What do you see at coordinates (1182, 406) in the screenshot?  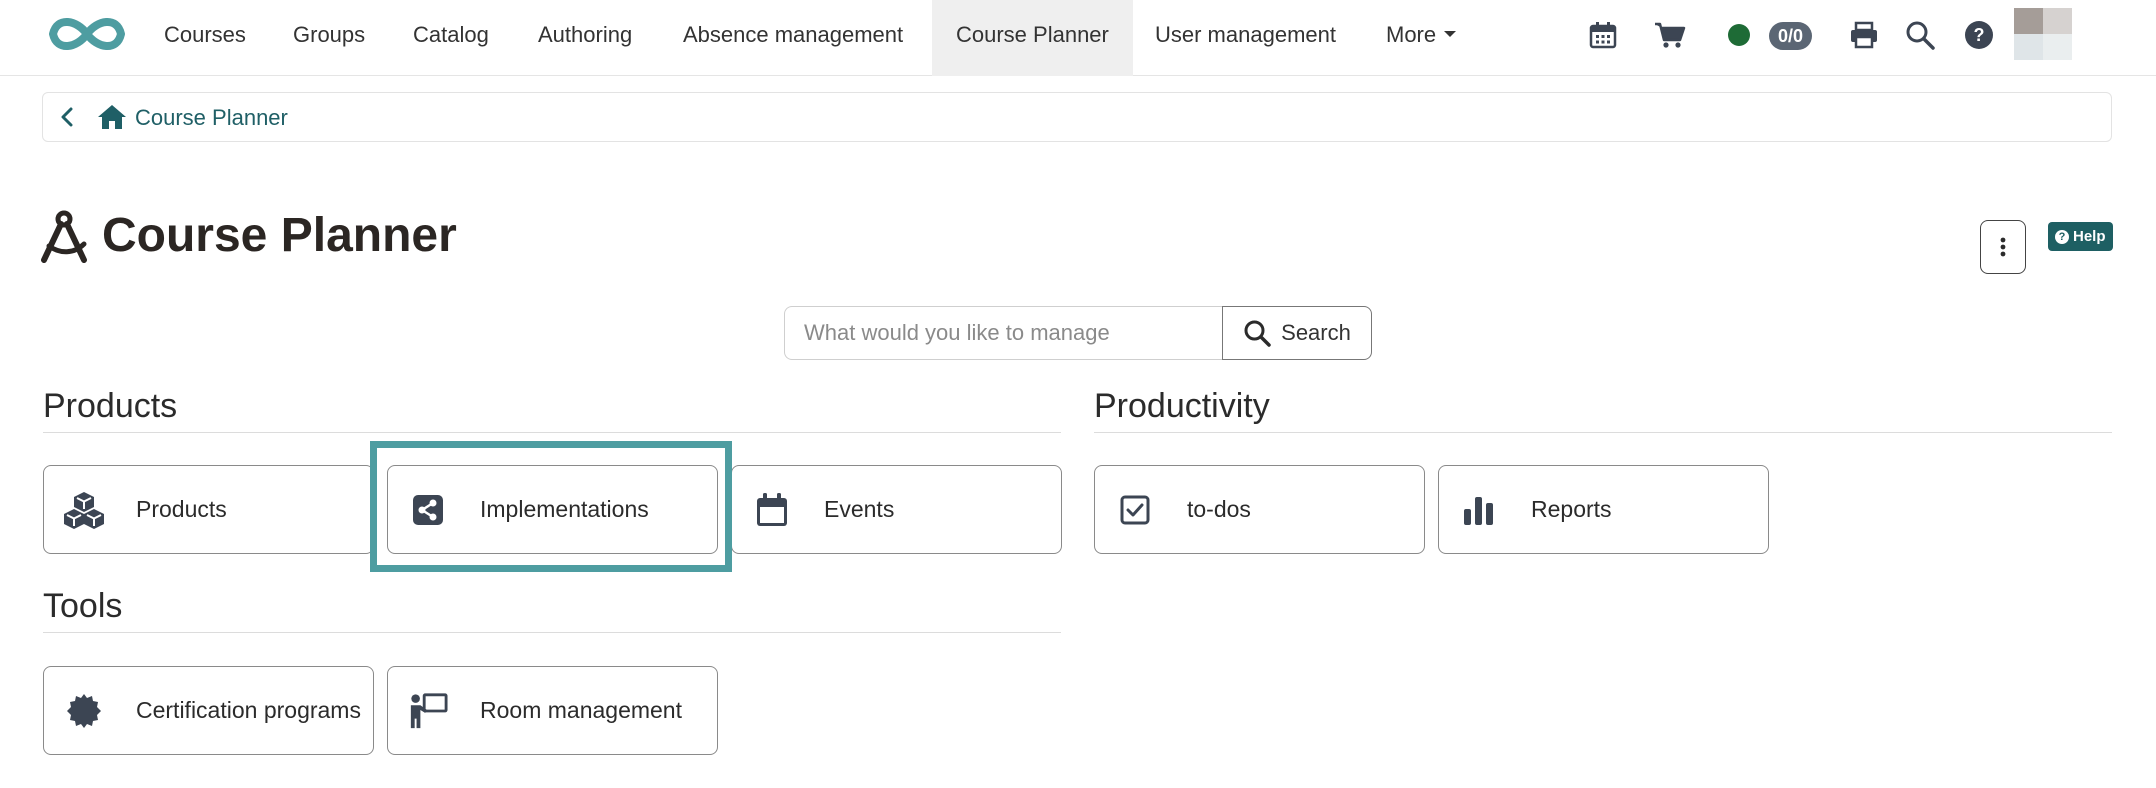 I see `section-title-productivity: Productivity` at bounding box center [1182, 406].